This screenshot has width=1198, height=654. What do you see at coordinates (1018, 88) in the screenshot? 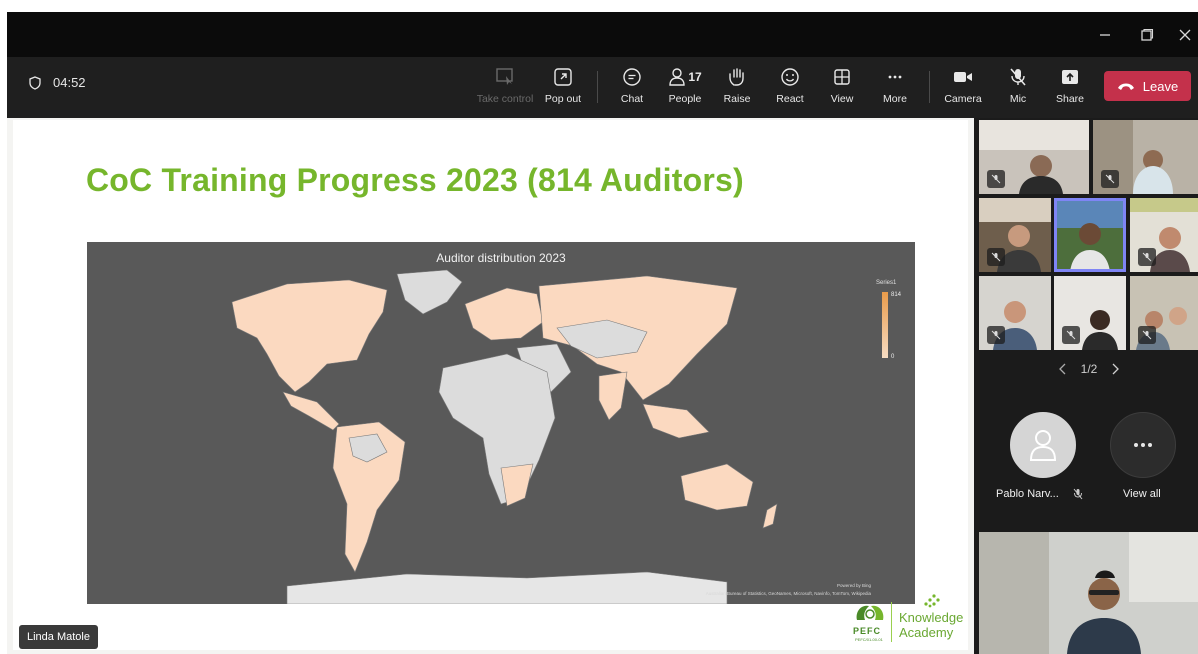
I see `mic-button: Mic` at bounding box center [1018, 88].